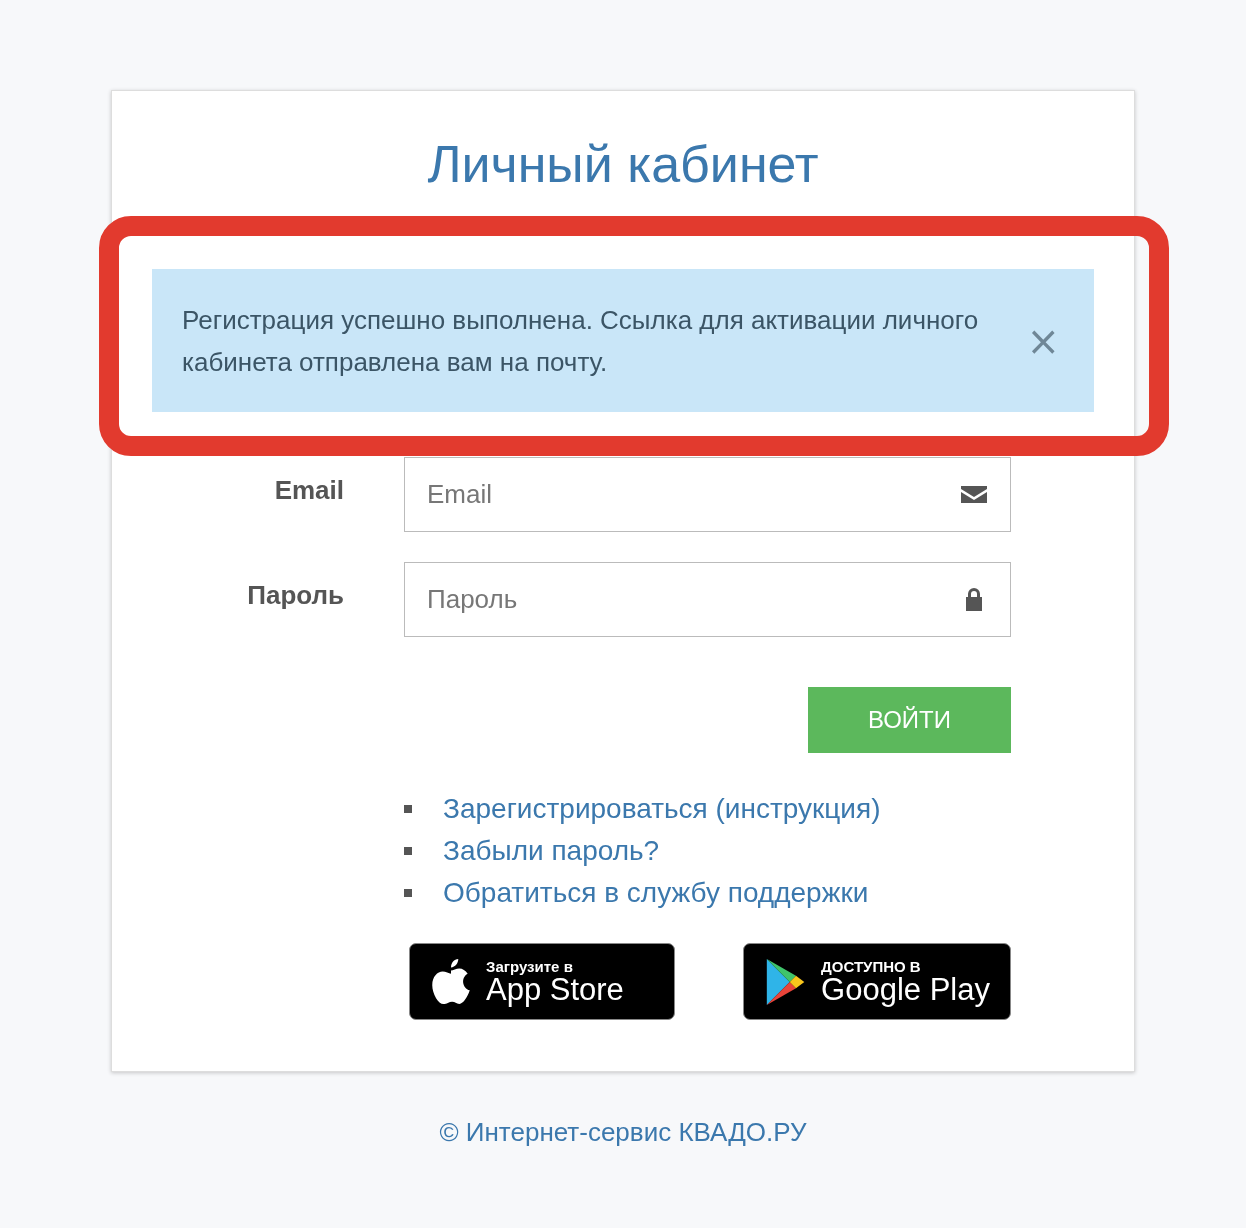  What do you see at coordinates (623, 1132) in the screenshot?
I see `footer-text: © Интернет-сервис КВАДО.РУ` at bounding box center [623, 1132].